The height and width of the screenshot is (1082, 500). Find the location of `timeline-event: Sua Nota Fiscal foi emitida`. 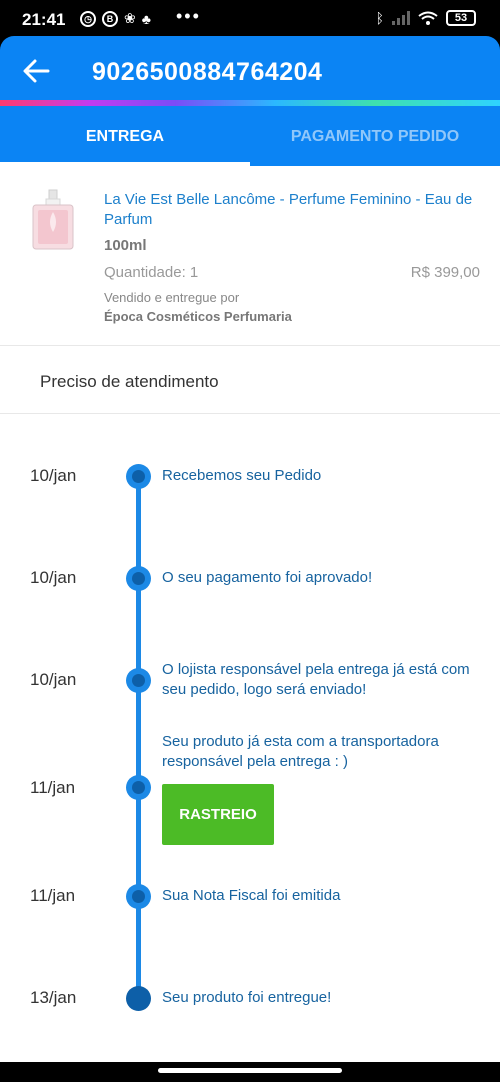

timeline-event: Sua Nota Fiscal foi emitida is located at coordinates (251, 895).